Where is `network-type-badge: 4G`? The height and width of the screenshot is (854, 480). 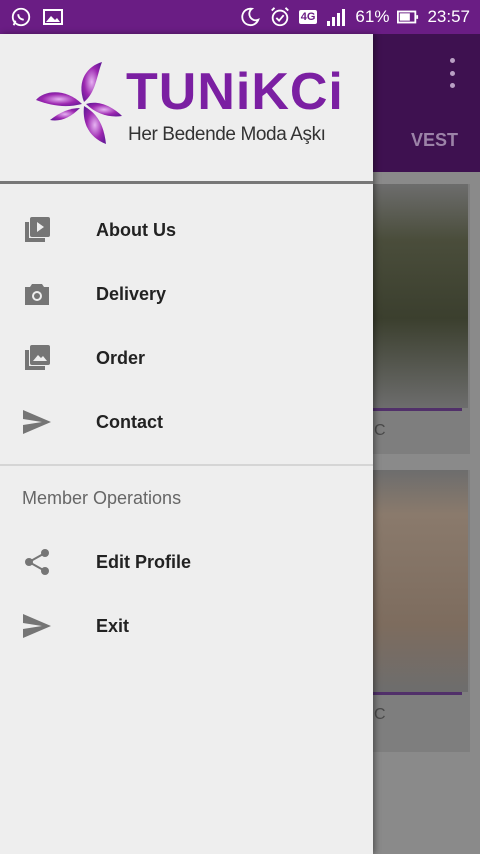 network-type-badge: 4G is located at coordinates (308, 17).